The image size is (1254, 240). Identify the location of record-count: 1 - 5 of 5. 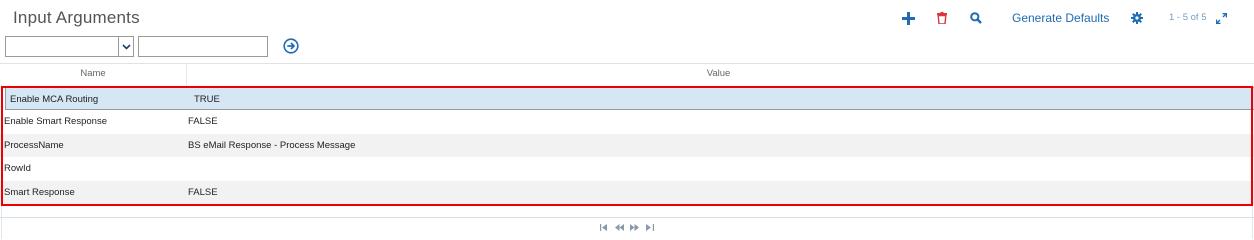
(1188, 17).